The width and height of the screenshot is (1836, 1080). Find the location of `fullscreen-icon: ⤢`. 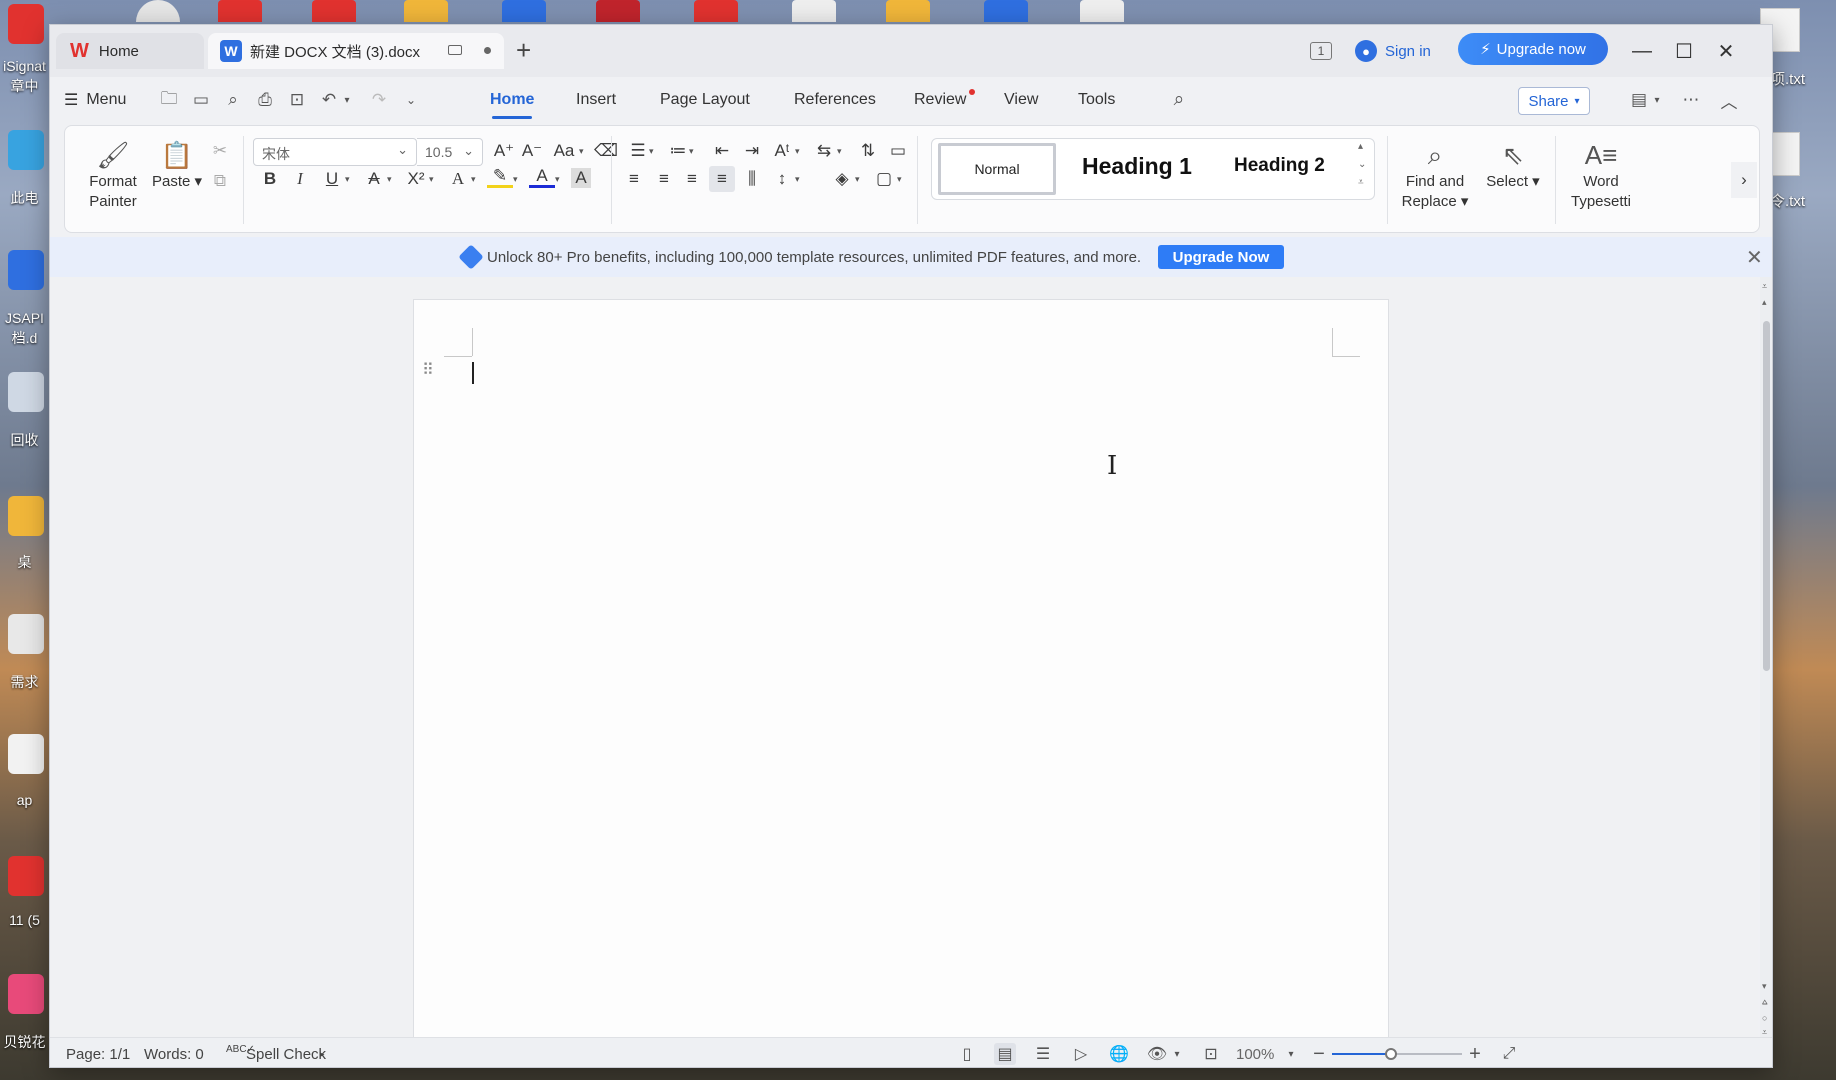

fullscreen-icon: ⤢ is located at coordinates (1509, 1054).